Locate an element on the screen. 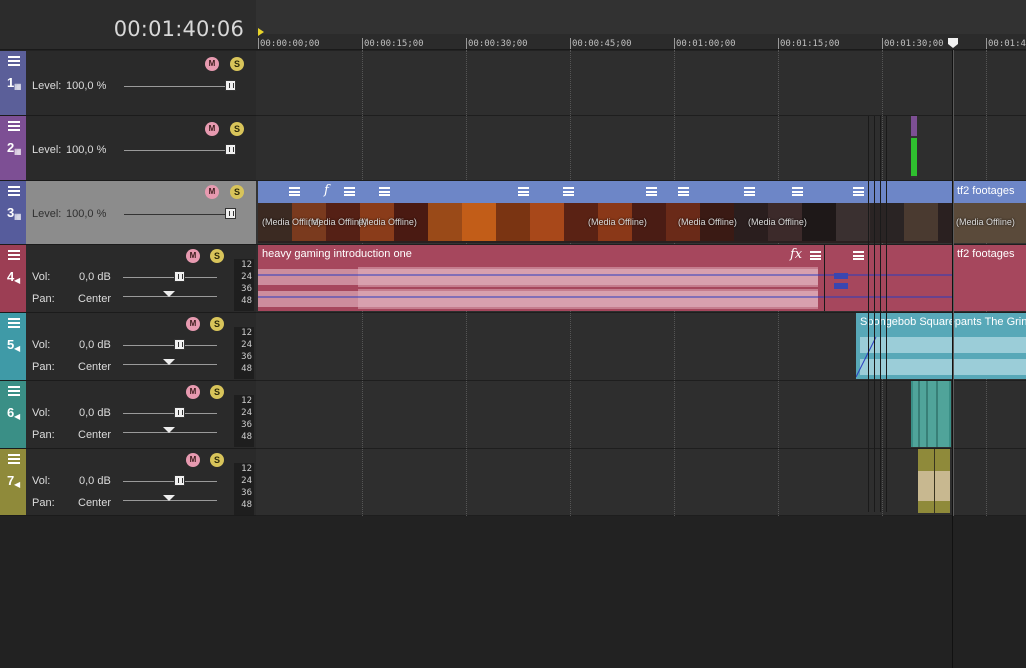  audio-clip-spongebob: Spongebob Squarepants The Grind is located at coordinates (941, 346).